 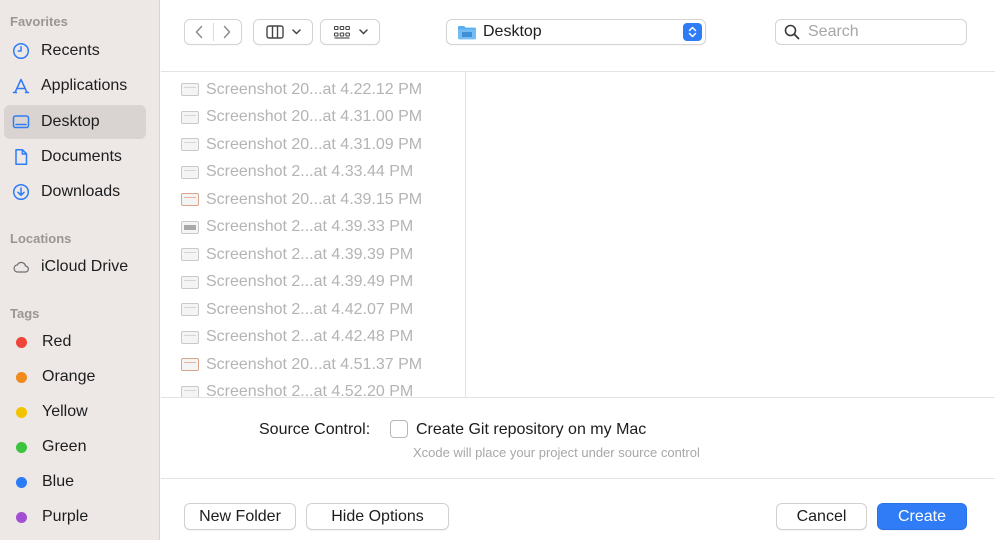 I want to click on file-row: Screenshot 2...at 4.33.44 PM, so click(x=313, y=173).